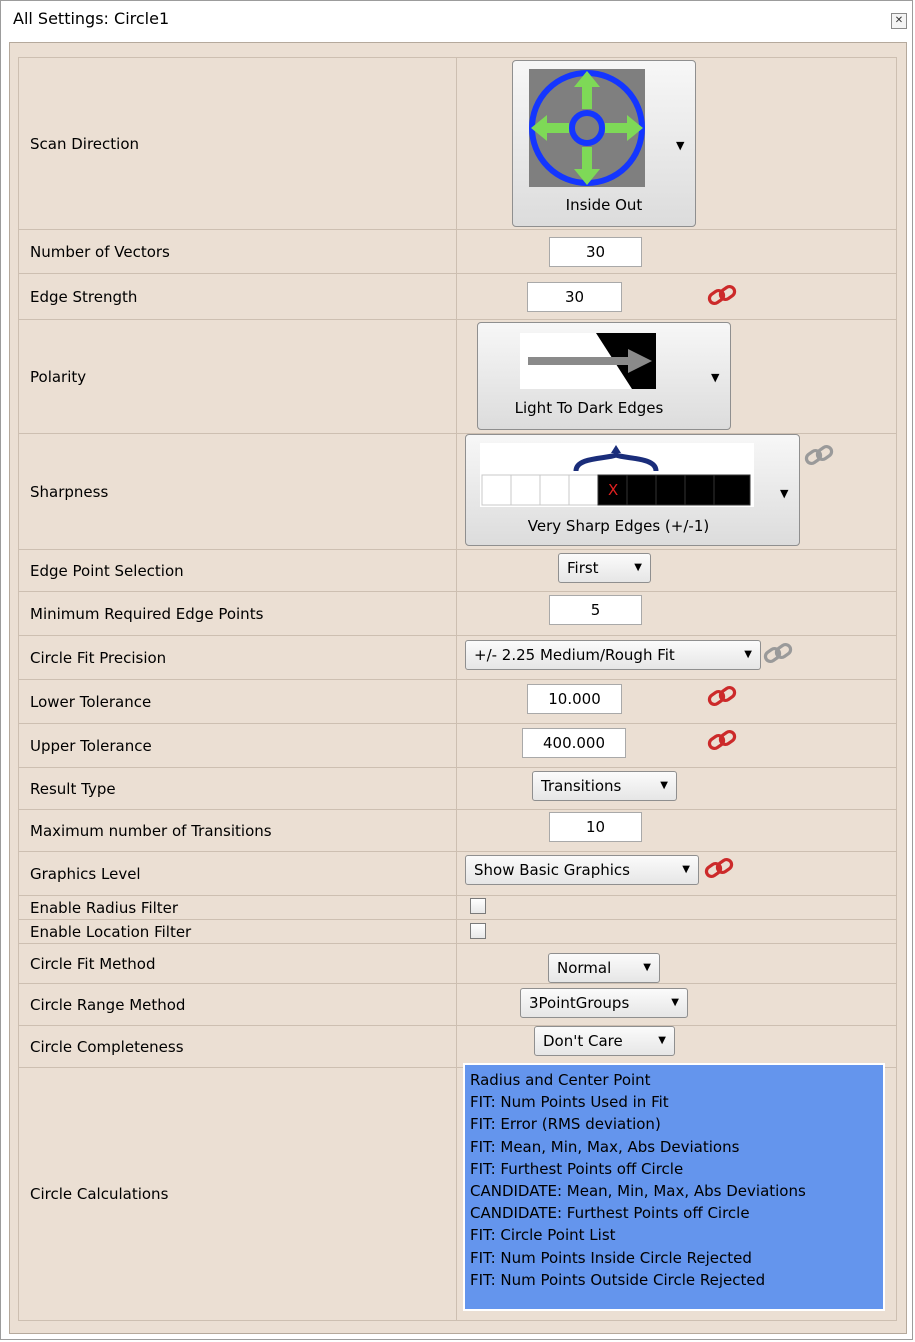  What do you see at coordinates (84, 143) in the screenshot?
I see `scan-direction-label: Scan Direction` at bounding box center [84, 143].